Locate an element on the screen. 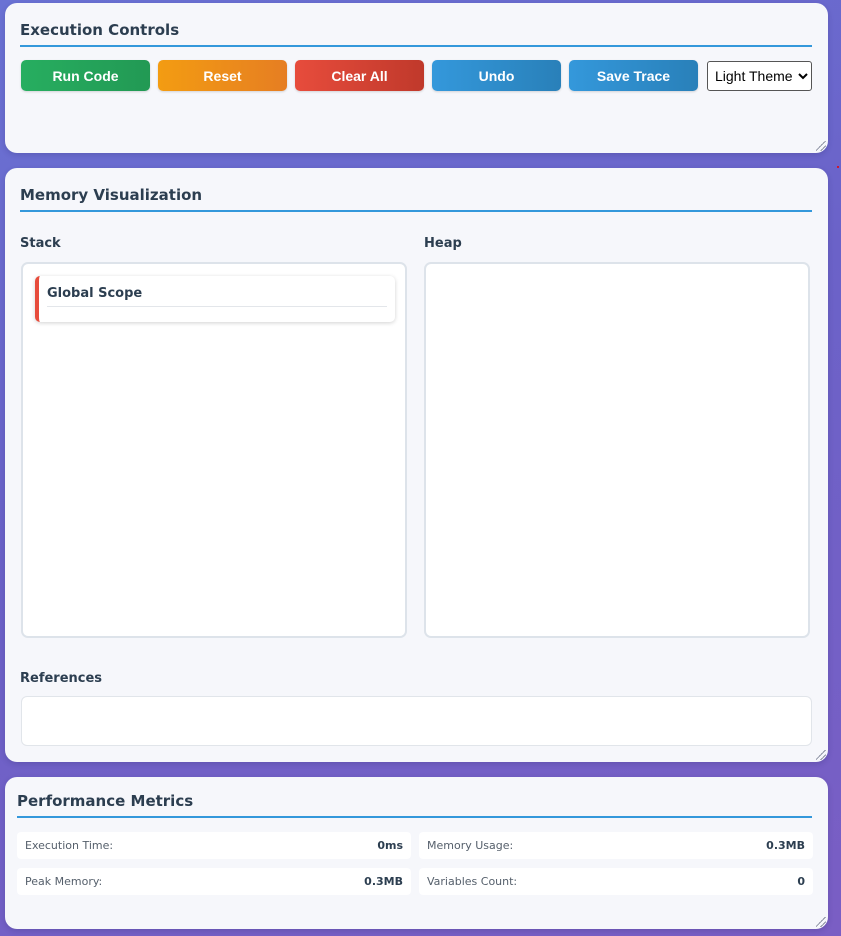 The height and width of the screenshot is (936, 841). metric-value: 0 is located at coordinates (801, 881).